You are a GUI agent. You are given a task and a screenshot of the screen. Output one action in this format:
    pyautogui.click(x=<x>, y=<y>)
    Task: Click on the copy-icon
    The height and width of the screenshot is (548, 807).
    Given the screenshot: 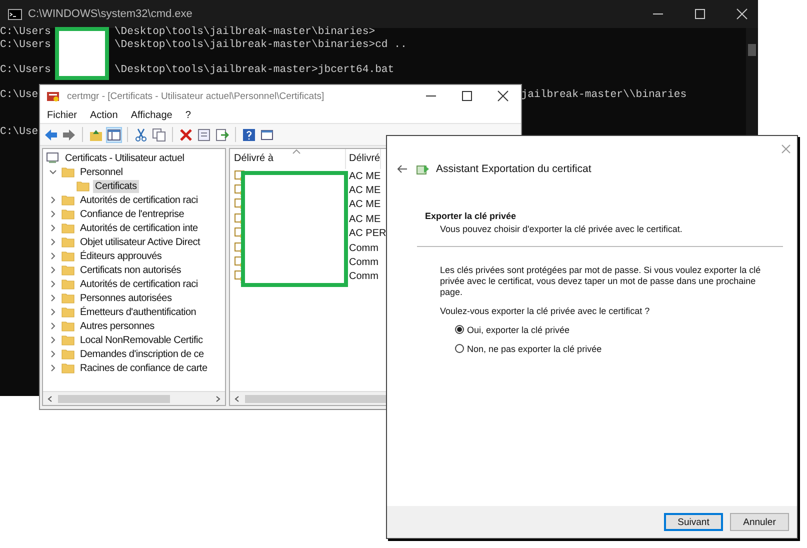 What is the action you would take?
    pyautogui.click(x=159, y=135)
    